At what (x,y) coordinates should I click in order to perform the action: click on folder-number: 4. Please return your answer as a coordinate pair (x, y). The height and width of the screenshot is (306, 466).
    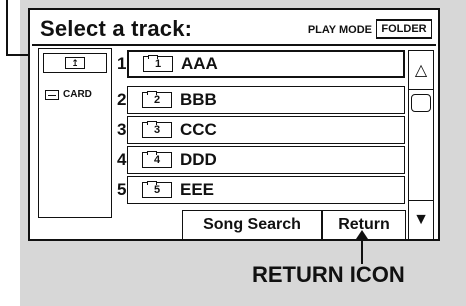
    Looking at the image, I should click on (157, 160).